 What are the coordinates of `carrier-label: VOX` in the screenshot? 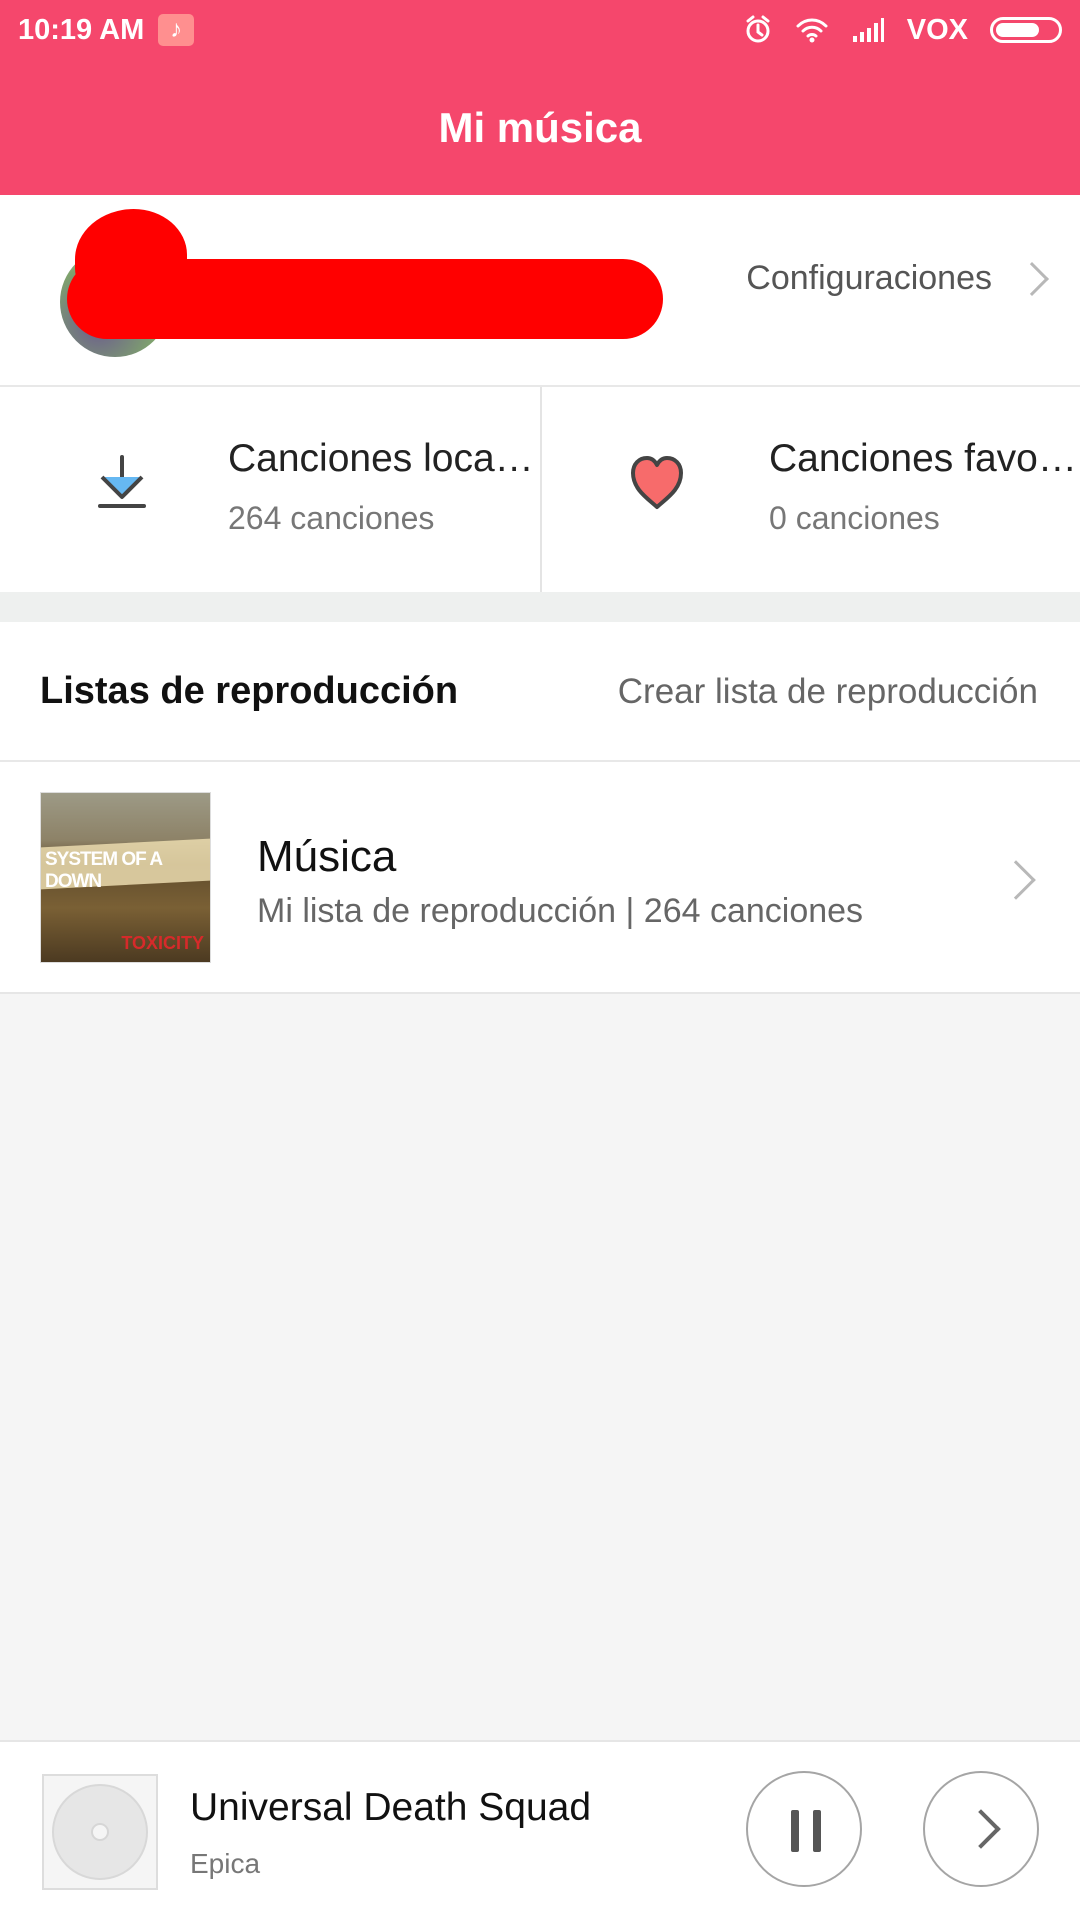 It's located at (937, 29).